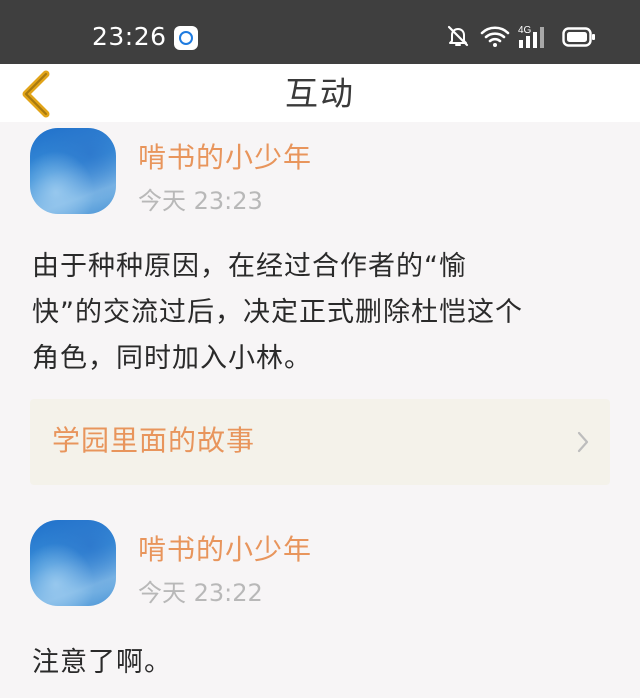 The width and height of the screenshot is (640, 698). What do you see at coordinates (320, 442) in the screenshot?
I see `story-link-card: 学园里面的故事` at bounding box center [320, 442].